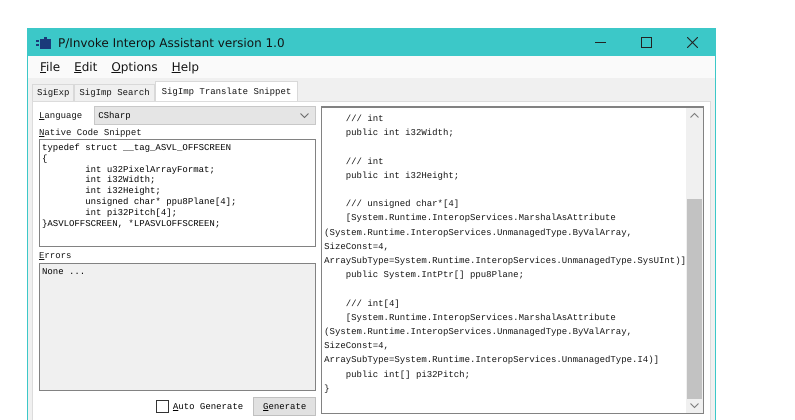  What do you see at coordinates (694, 406) in the screenshot?
I see `scroll-down-icon` at bounding box center [694, 406].